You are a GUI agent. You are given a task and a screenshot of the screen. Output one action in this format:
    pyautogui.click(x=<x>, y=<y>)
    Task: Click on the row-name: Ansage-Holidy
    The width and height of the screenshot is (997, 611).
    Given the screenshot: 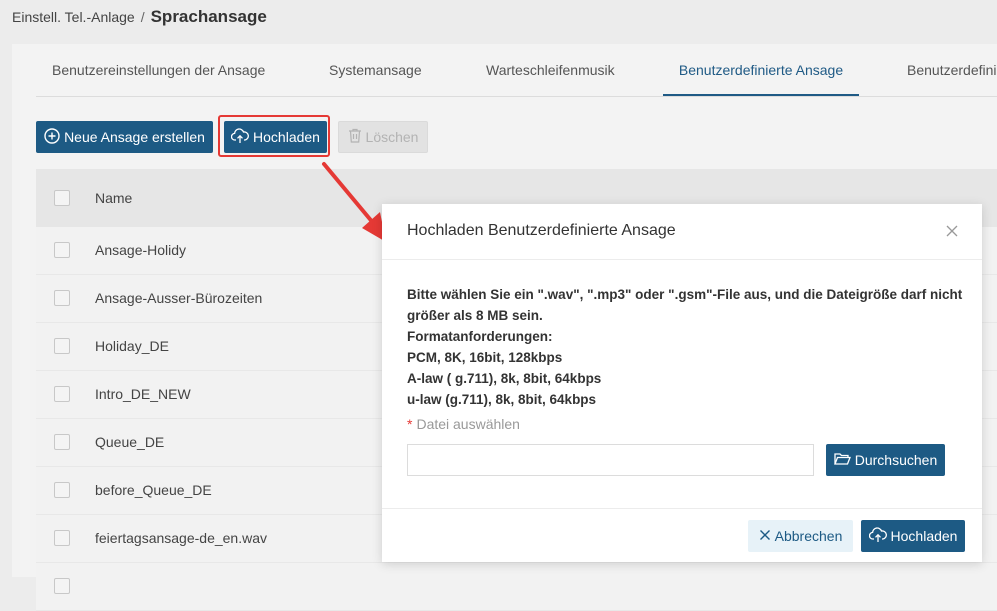 What is the action you would take?
    pyautogui.click(x=141, y=250)
    